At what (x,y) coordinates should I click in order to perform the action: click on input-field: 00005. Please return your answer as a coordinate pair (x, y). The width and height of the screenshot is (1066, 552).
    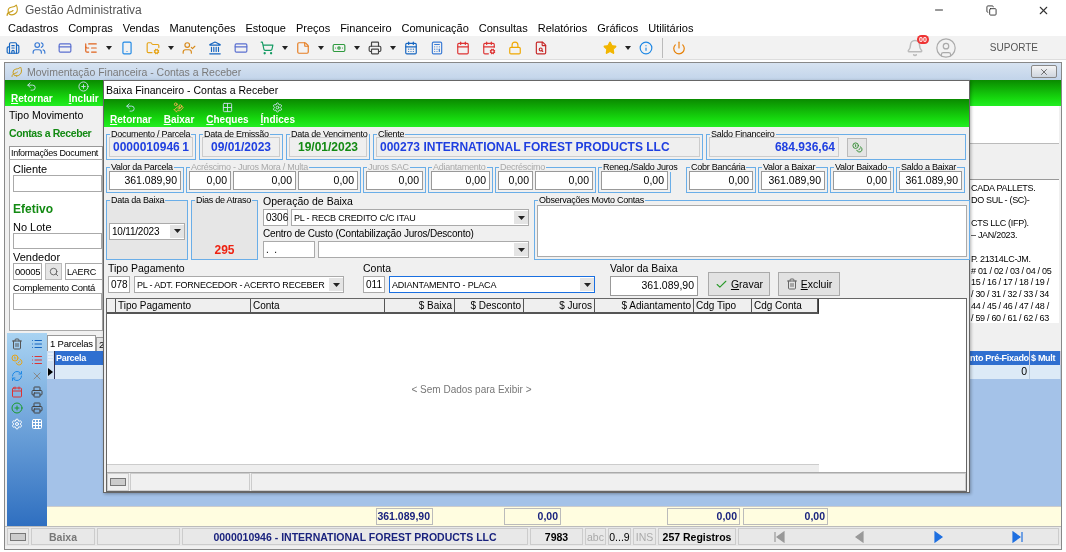
    Looking at the image, I should click on (27, 271).